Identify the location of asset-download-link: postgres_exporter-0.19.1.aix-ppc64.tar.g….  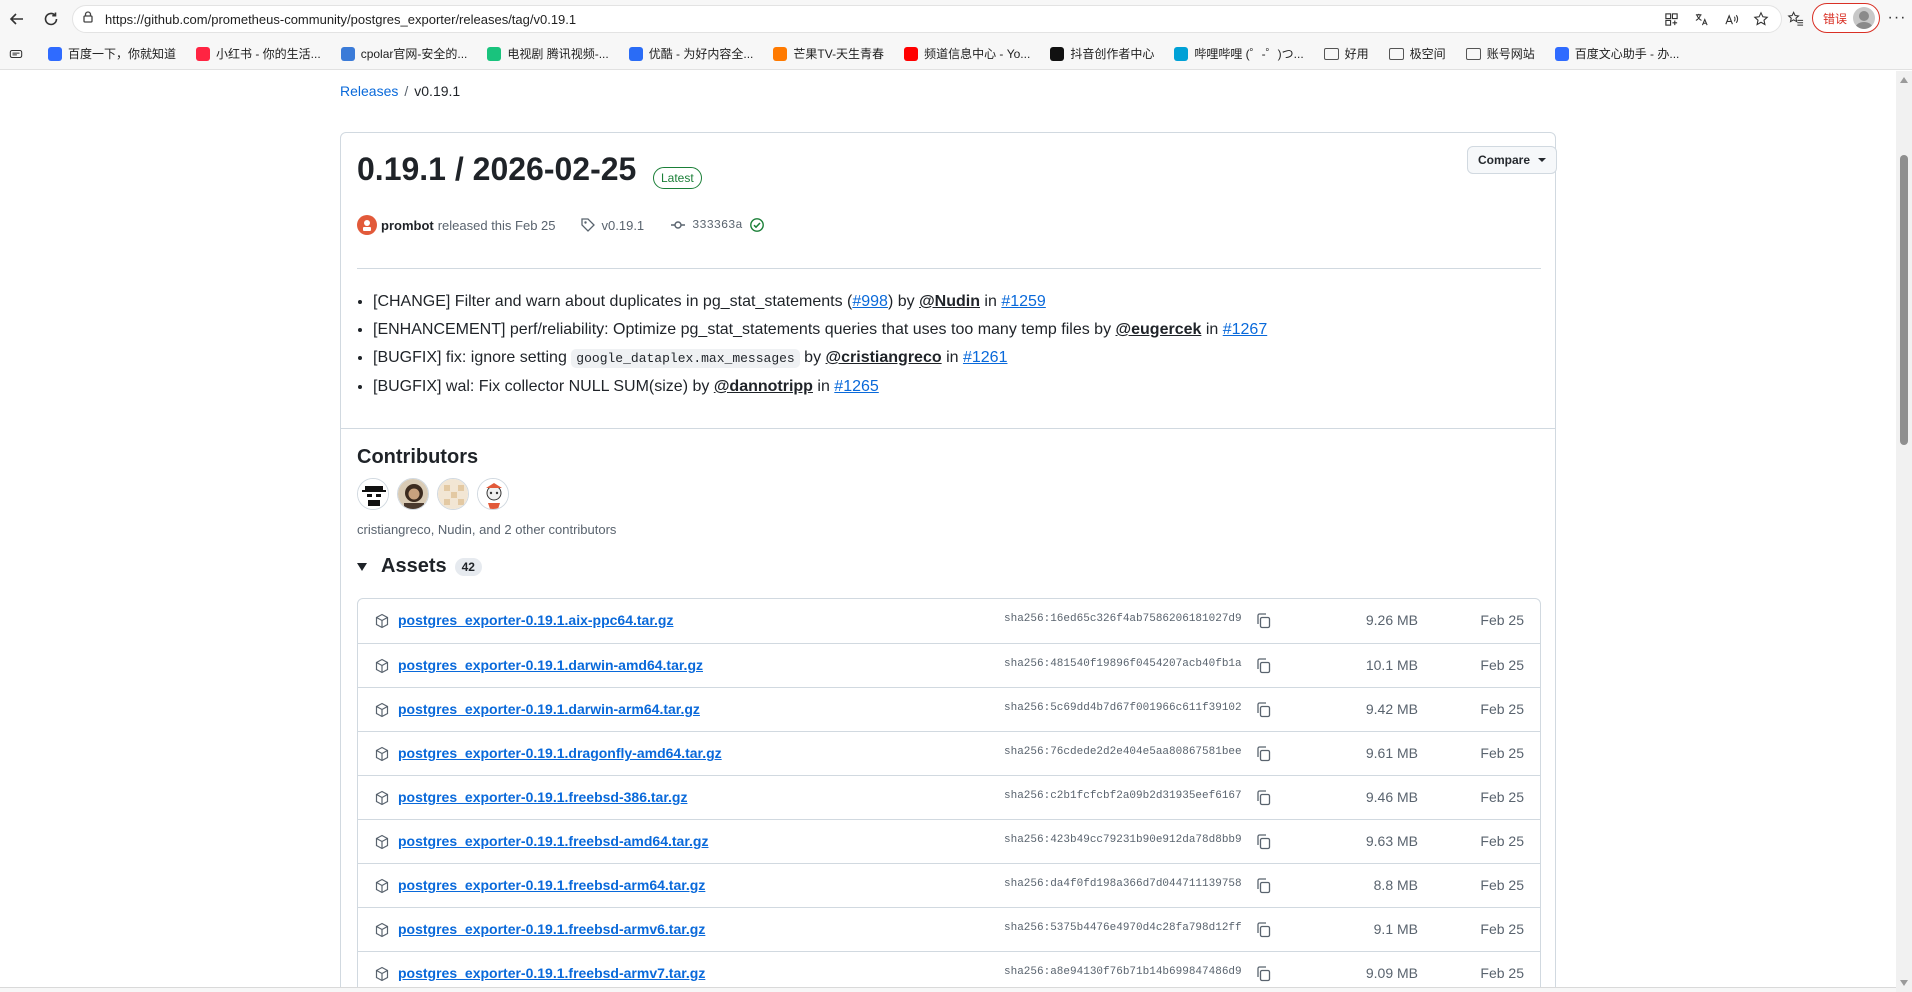
(535, 620).